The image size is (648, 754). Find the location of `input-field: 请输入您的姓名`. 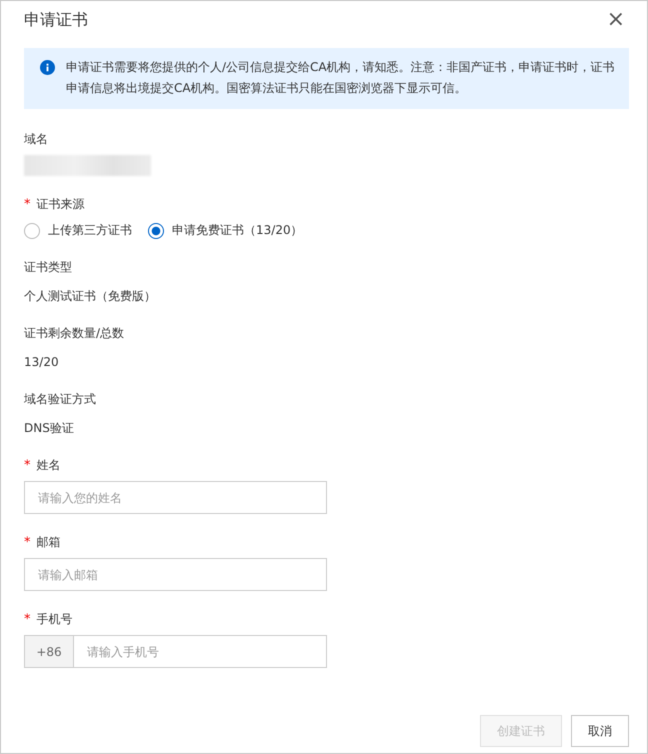

input-field: 请输入您的姓名 is located at coordinates (175, 497).